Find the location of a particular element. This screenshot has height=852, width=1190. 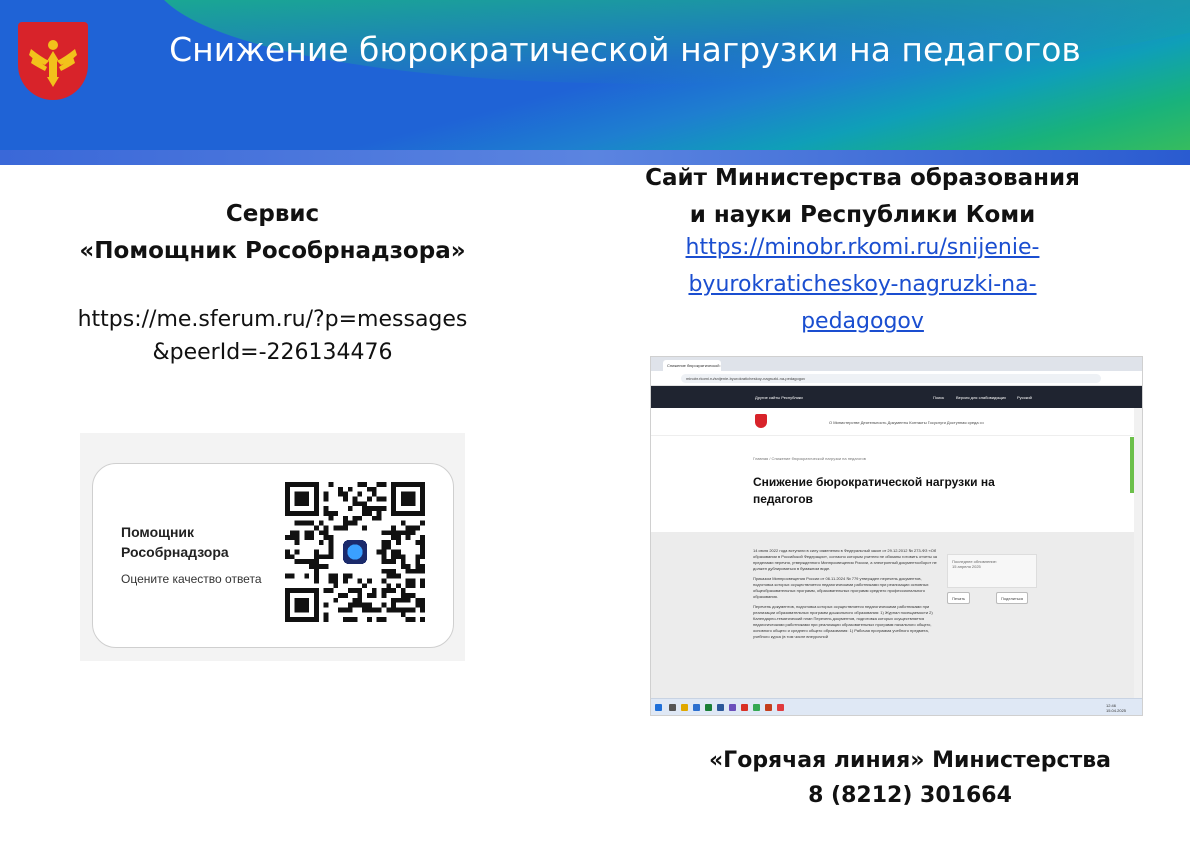

ministry-link-line2: byurokraticheskoy-nagruzki-na- is located at coordinates (862, 284).